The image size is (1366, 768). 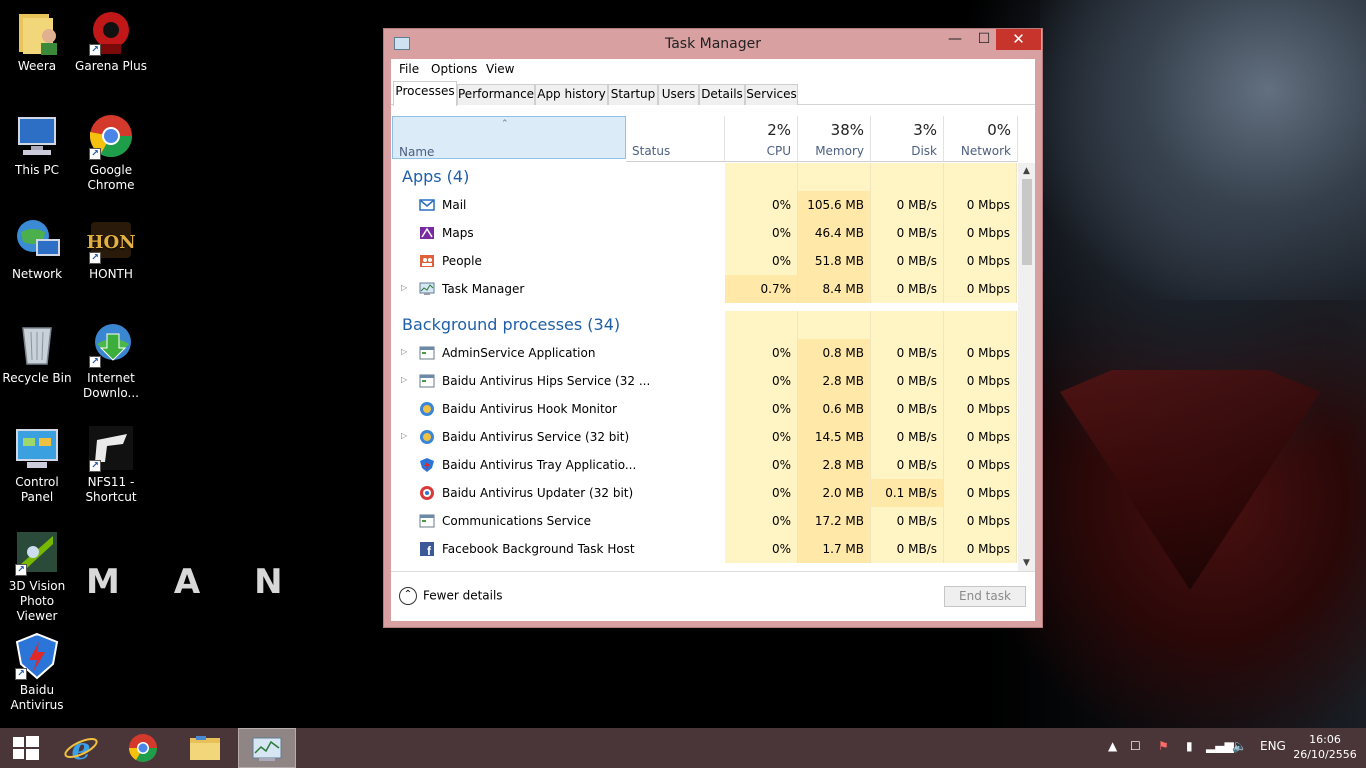 I want to click on taskbar-internet-explorer: e, so click(x=81, y=748).